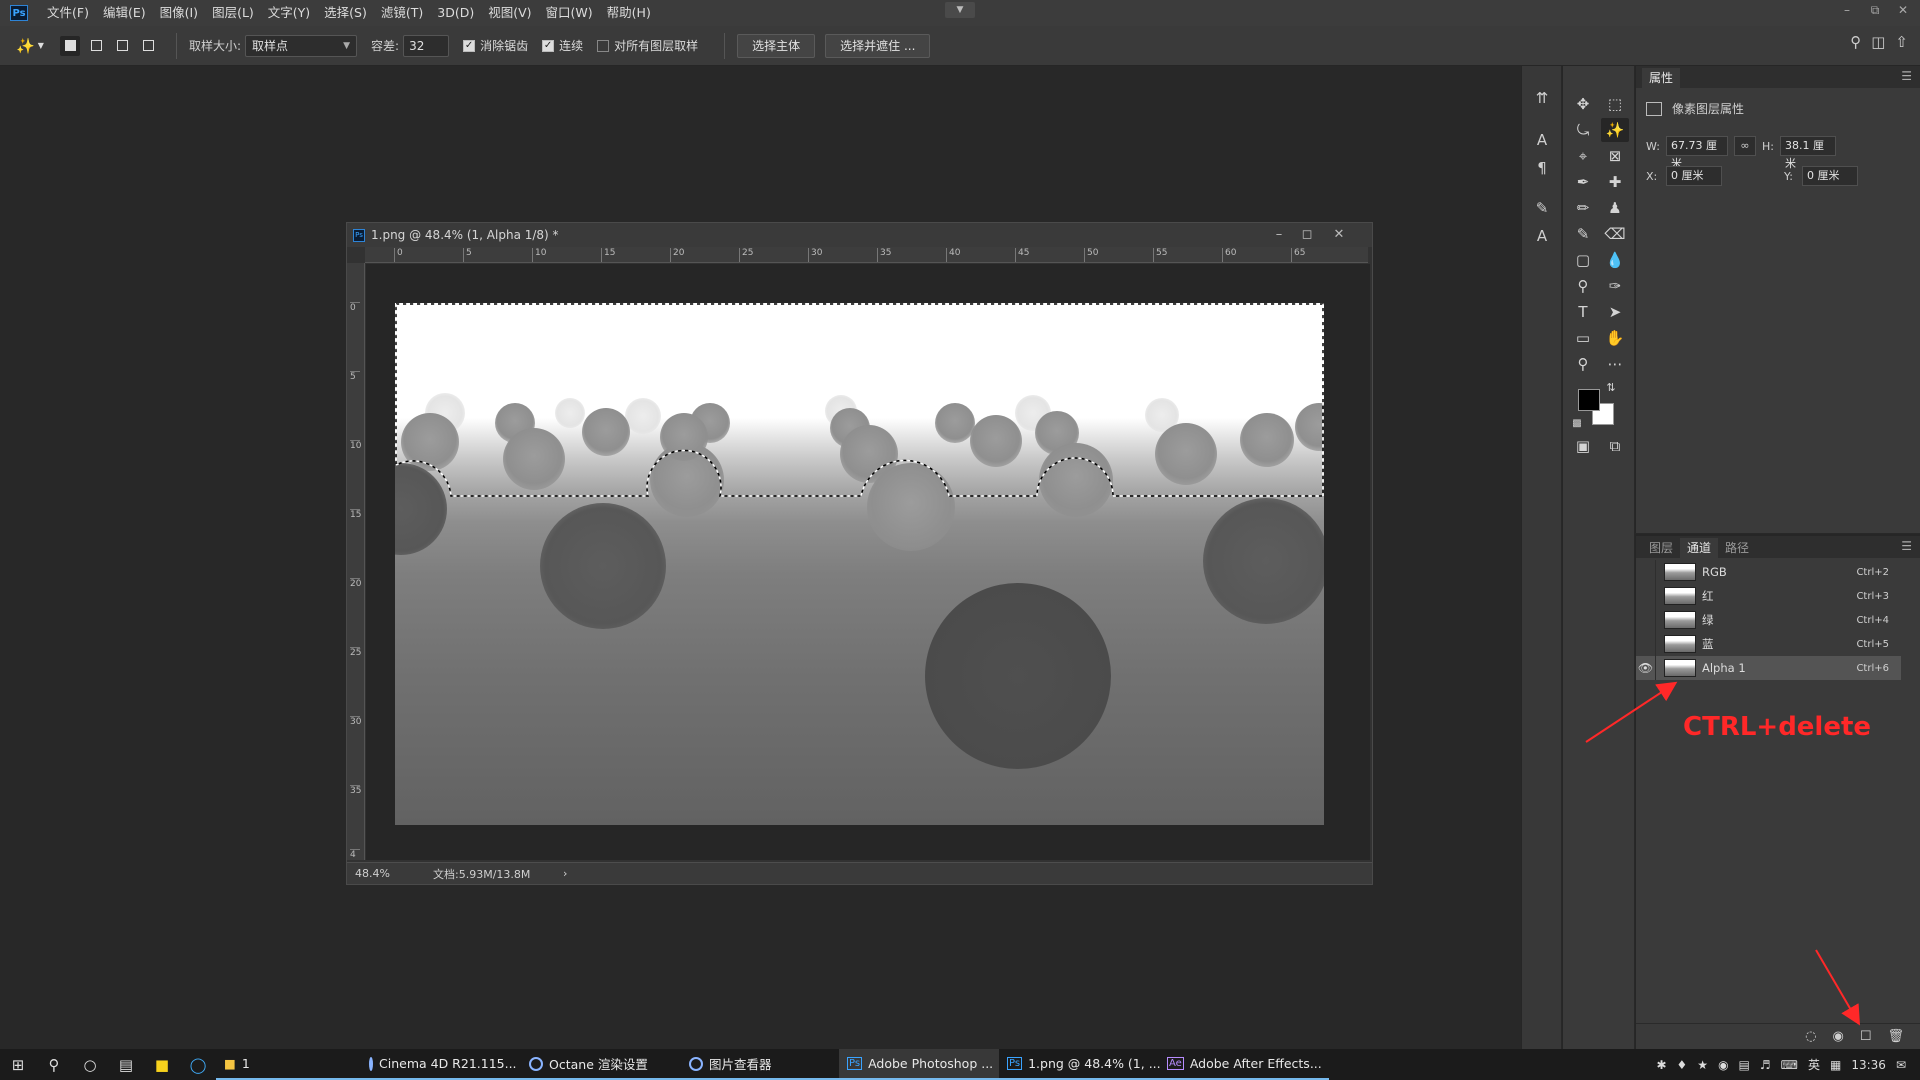 The width and height of the screenshot is (1920, 1080). I want to click on tolerance-input: 32, so click(426, 45).